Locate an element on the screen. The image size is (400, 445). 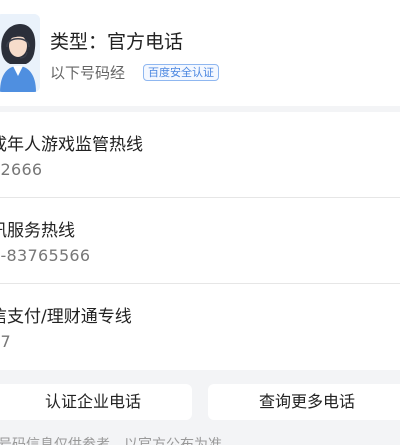
hotline-number: 92666 is located at coordinates (21, 169).